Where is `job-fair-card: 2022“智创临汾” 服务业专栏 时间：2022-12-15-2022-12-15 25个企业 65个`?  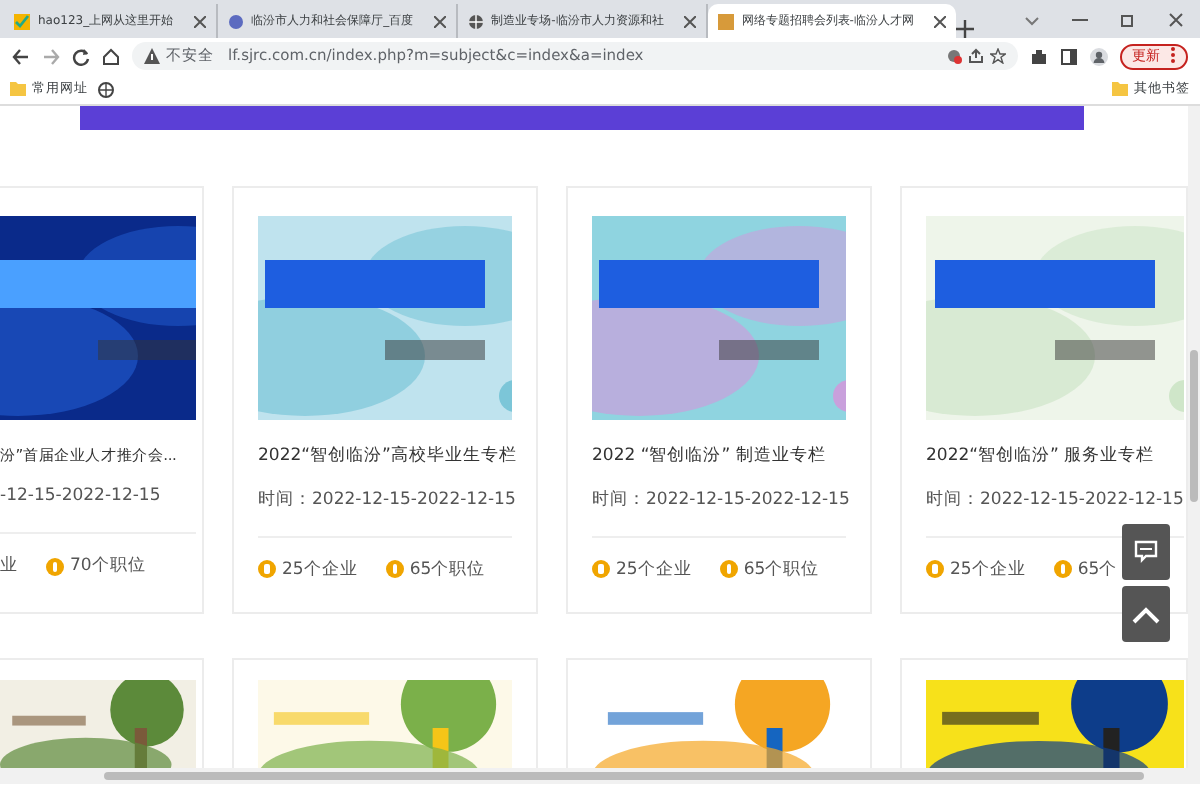
job-fair-card: 2022“智创临汾” 服务业专栏 时间：2022-12-15-2022-12-15 25个企业 65个 is located at coordinates (1044, 400).